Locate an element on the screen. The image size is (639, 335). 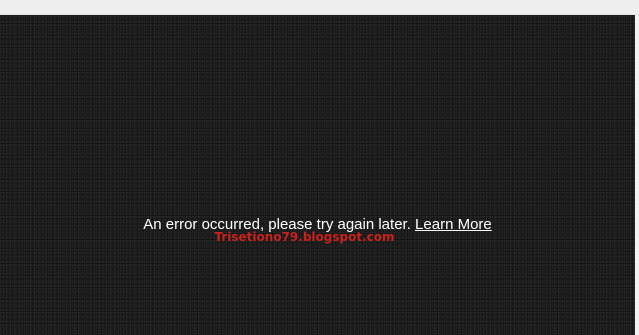
top-strip is located at coordinates (319, 7).